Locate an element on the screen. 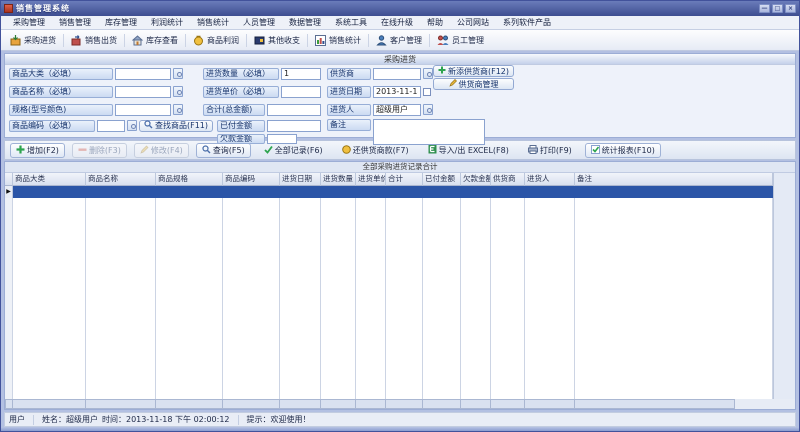  app-icon is located at coordinates (8, 8).